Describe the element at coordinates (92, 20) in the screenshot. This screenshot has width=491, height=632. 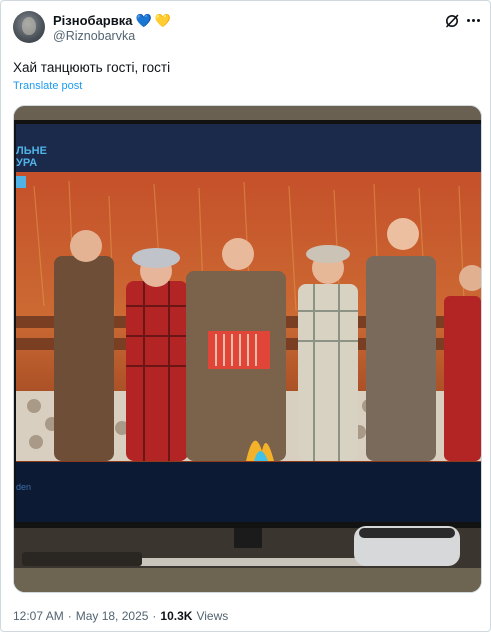
I see `author-display-name: Різнобарвка` at that location.